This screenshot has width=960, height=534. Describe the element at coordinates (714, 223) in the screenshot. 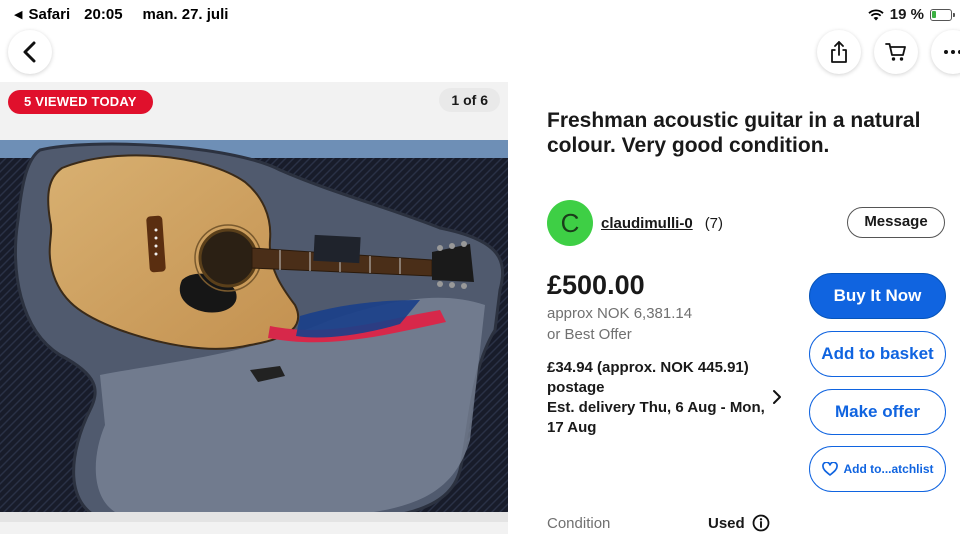

I see `seller-feedback-count: (7)` at that location.